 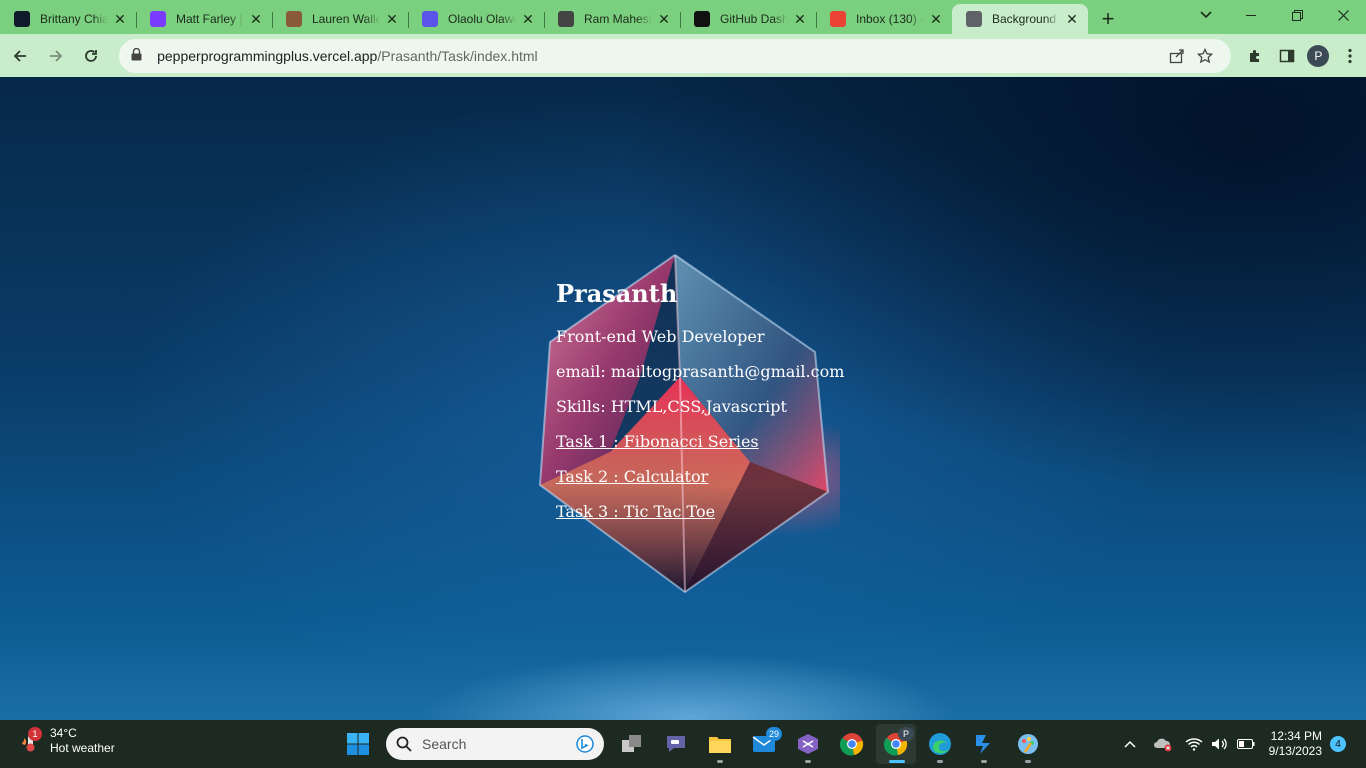 What do you see at coordinates (35, 734) in the screenshot?
I see `weather-alert-badge: 1` at bounding box center [35, 734].